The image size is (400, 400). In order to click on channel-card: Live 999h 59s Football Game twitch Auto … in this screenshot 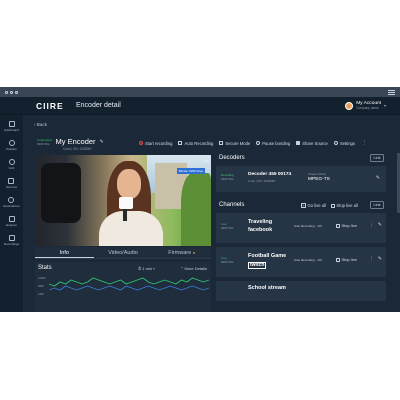, I will do `click(301, 262)`.